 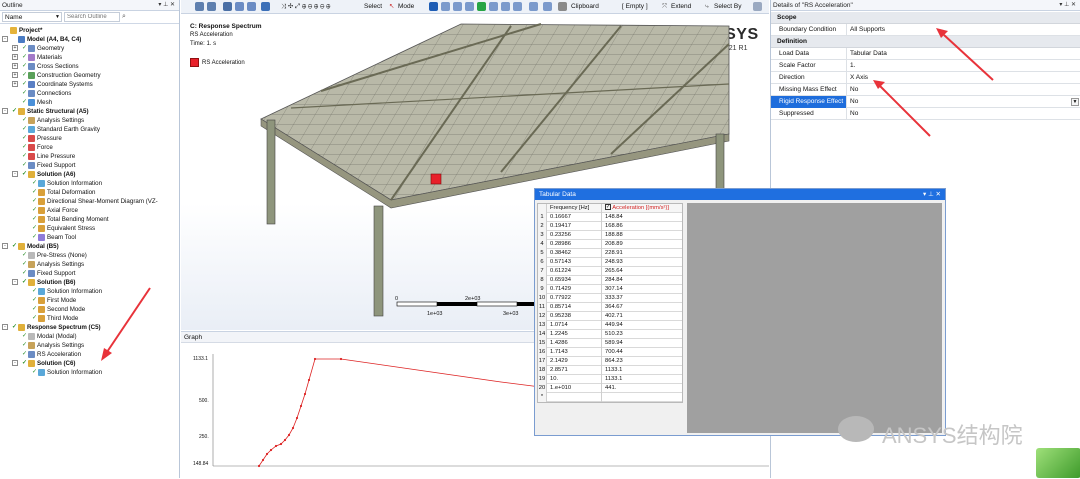 What do you see at coordinates (533, 6) in the screenshot?
I see `grid-icon` at bounding box center [533, 6].